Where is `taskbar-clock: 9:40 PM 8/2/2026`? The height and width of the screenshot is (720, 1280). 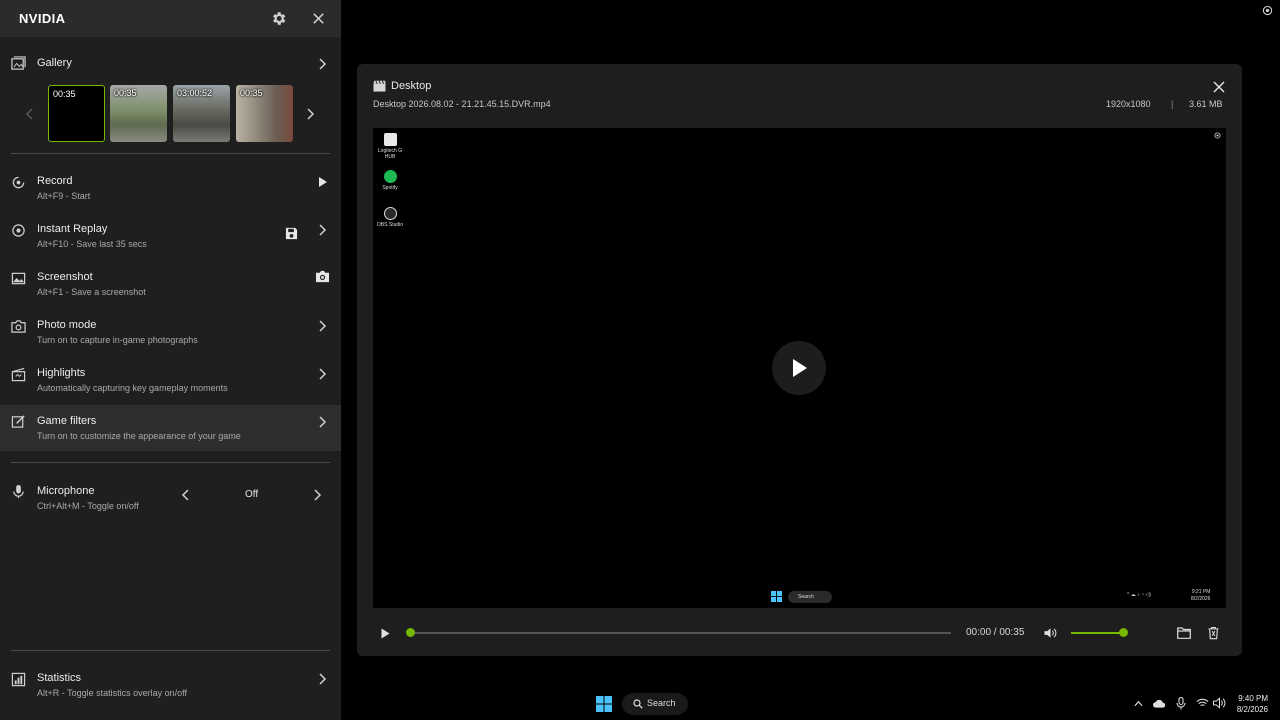
taskbar-clock: 9:40 PM 8/2/2026 is located at coordinates (1252, 704).